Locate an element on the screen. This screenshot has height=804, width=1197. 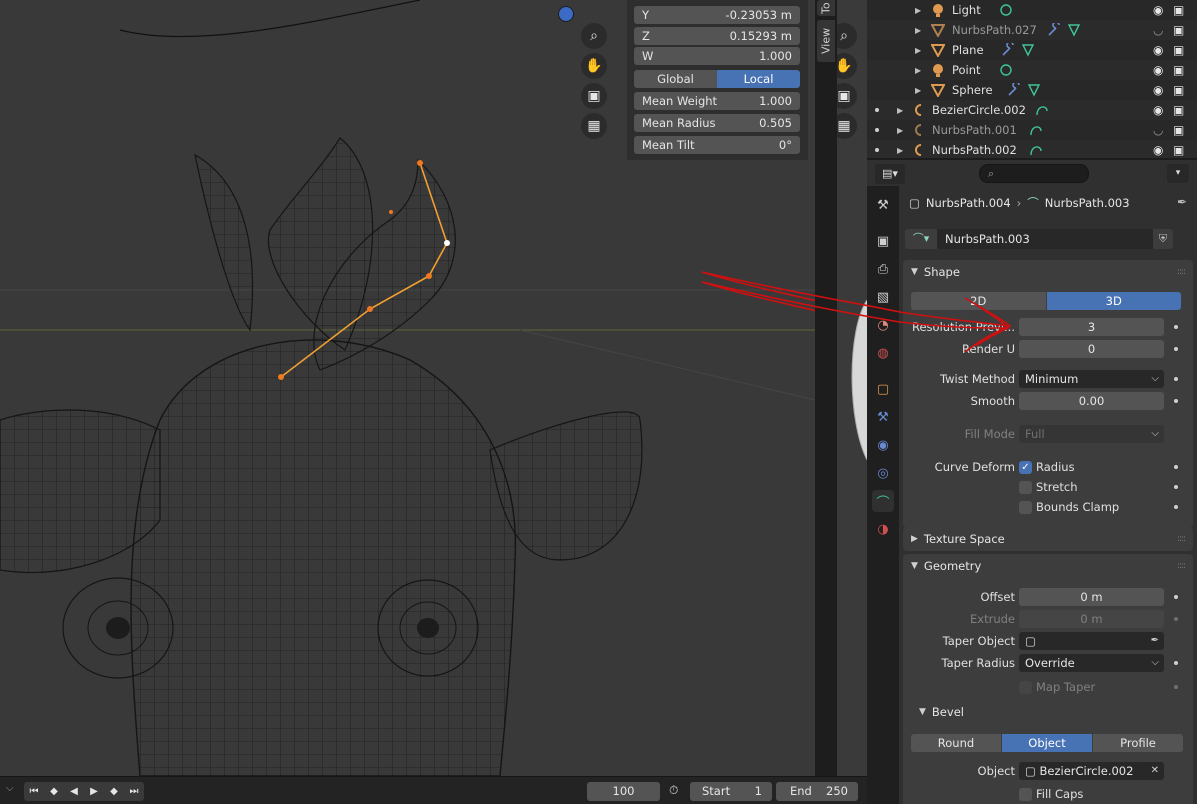
texture-space-panel-header: ▶ Texture Space :::: is located at coordinates (1048, 539).